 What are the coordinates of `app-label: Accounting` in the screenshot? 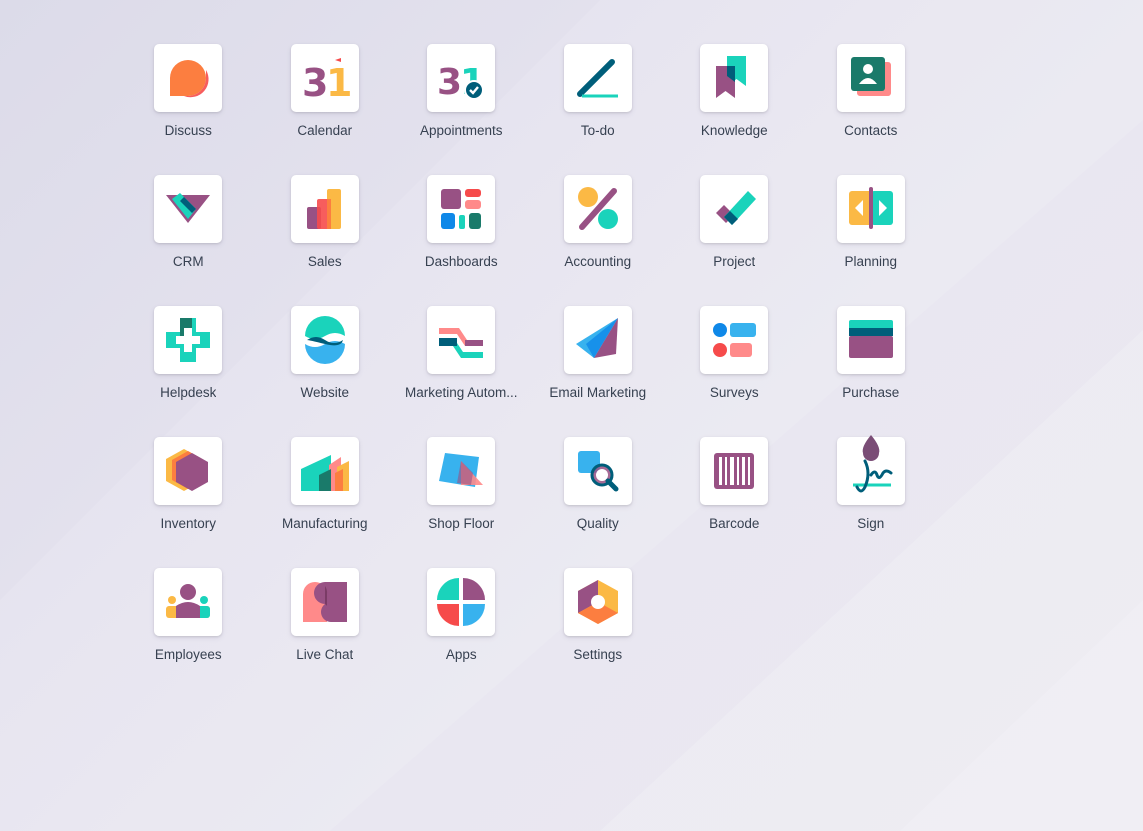 It's located at (598, 261).